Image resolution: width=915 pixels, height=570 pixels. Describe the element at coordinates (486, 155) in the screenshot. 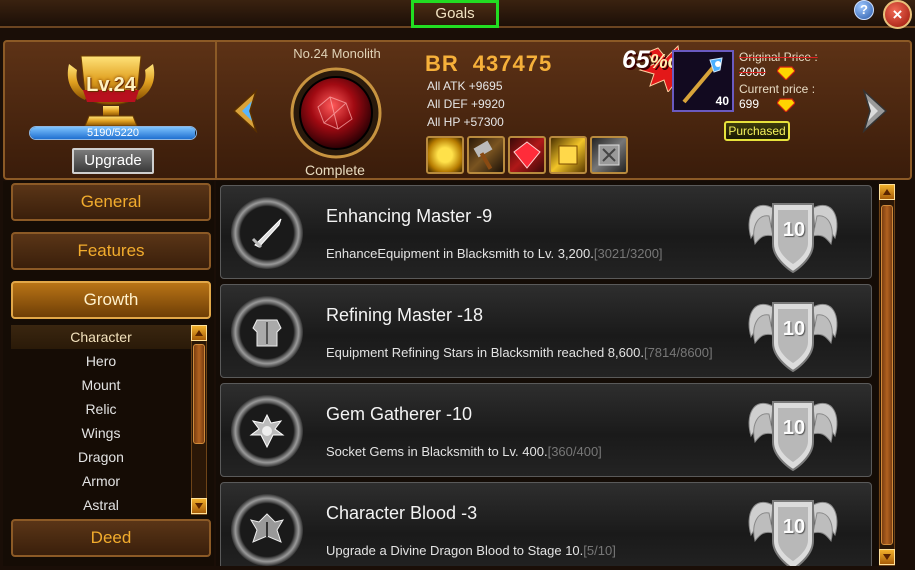

I see `hammer-icon` at that location.